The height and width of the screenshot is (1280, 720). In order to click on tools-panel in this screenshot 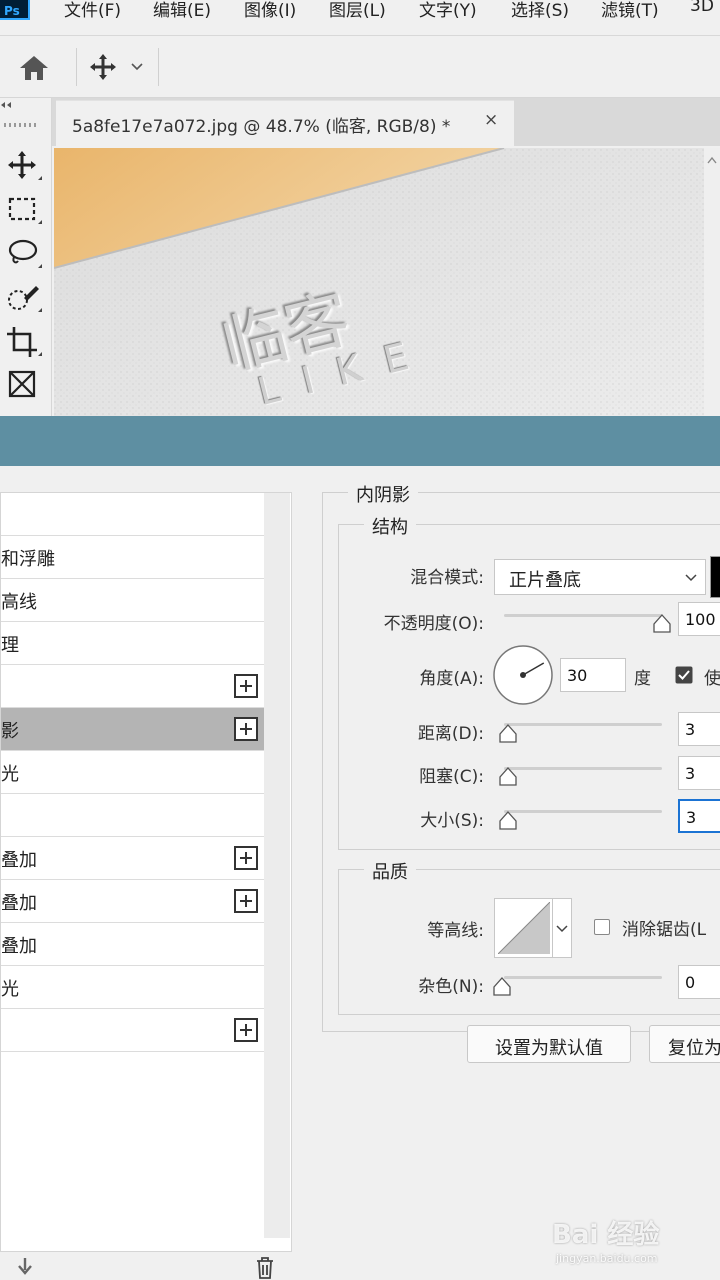, I will do `click(26, 258)`.